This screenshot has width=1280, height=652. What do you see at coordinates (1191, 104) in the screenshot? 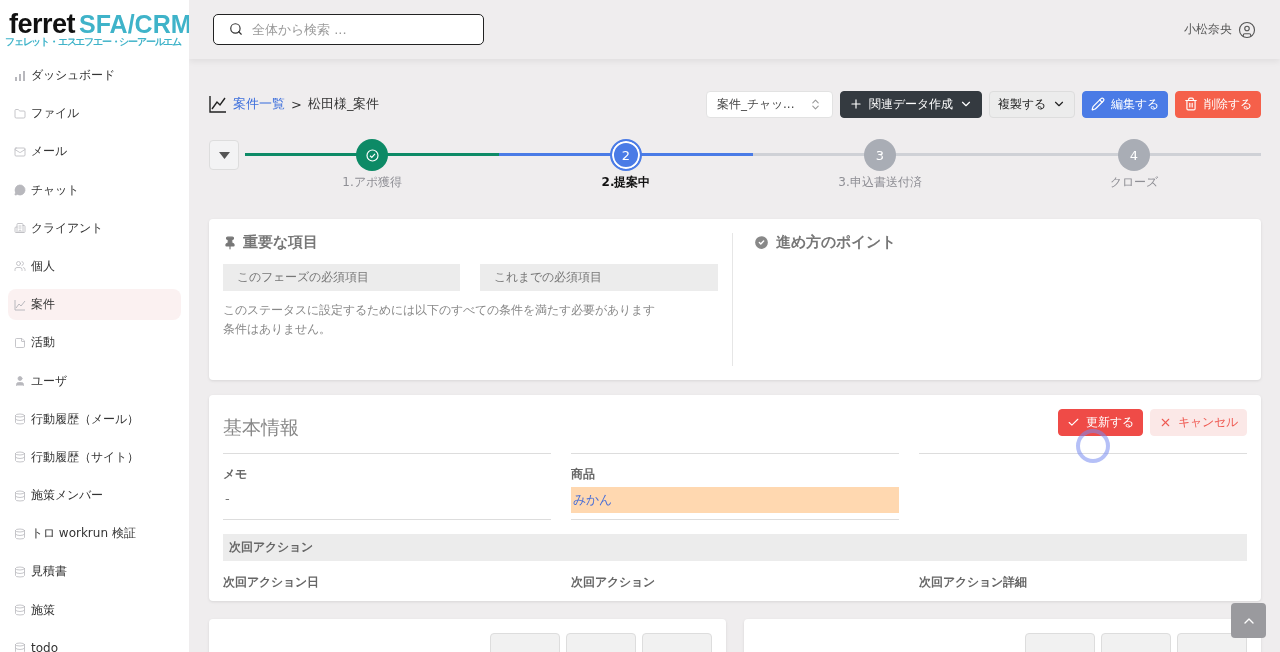
I see `trash-icon` at bounding box center [1191, 104].